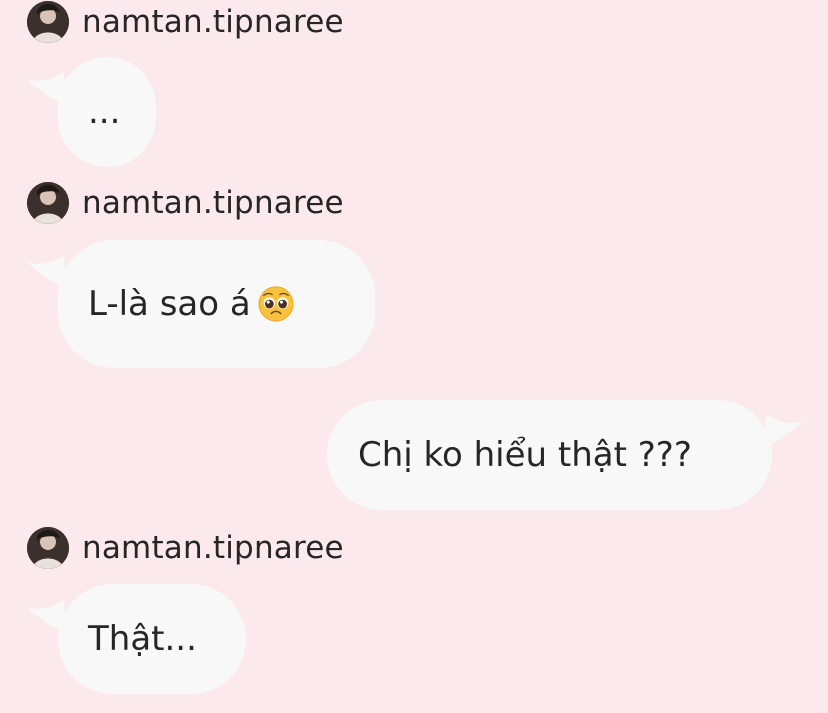 The image size is (828, 713). I want to click on message-bubble: L-là sao á, so click(216, 304).